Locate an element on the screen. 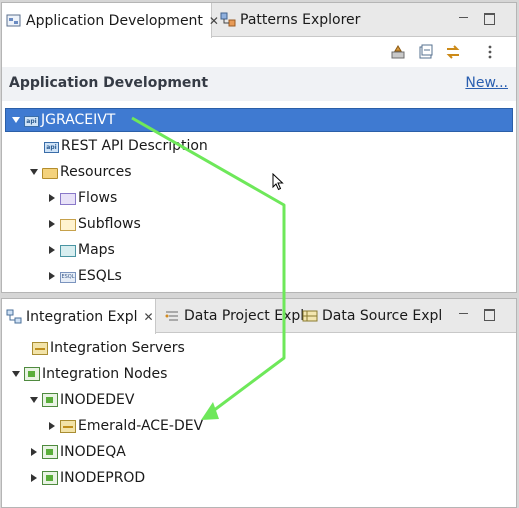  tab-integration-explorer: Integration Expl ✕ is located at coordinates (79, 316).